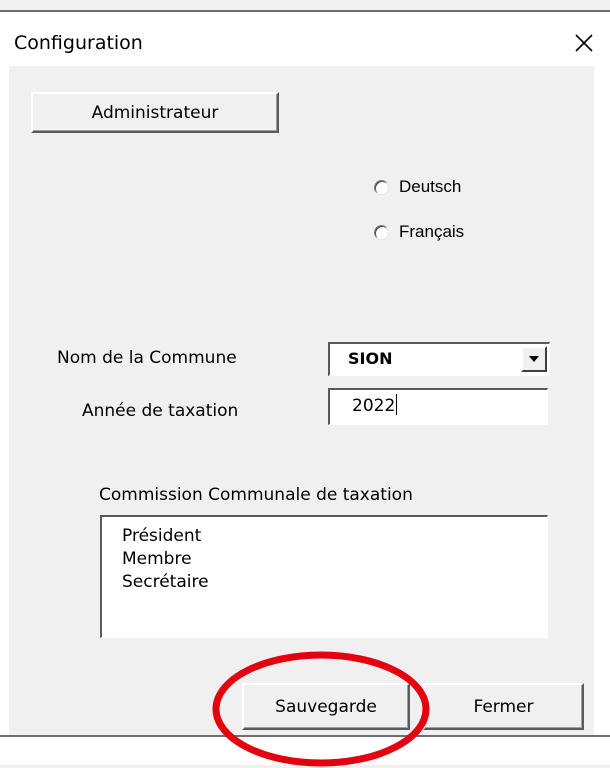 Image resolution: width=610 pixels, height=768 pixels. What do you see at coordinates (305, 39) in the screenshot?
I see `title-bar: Configuration` at bounding box center [305, 39].